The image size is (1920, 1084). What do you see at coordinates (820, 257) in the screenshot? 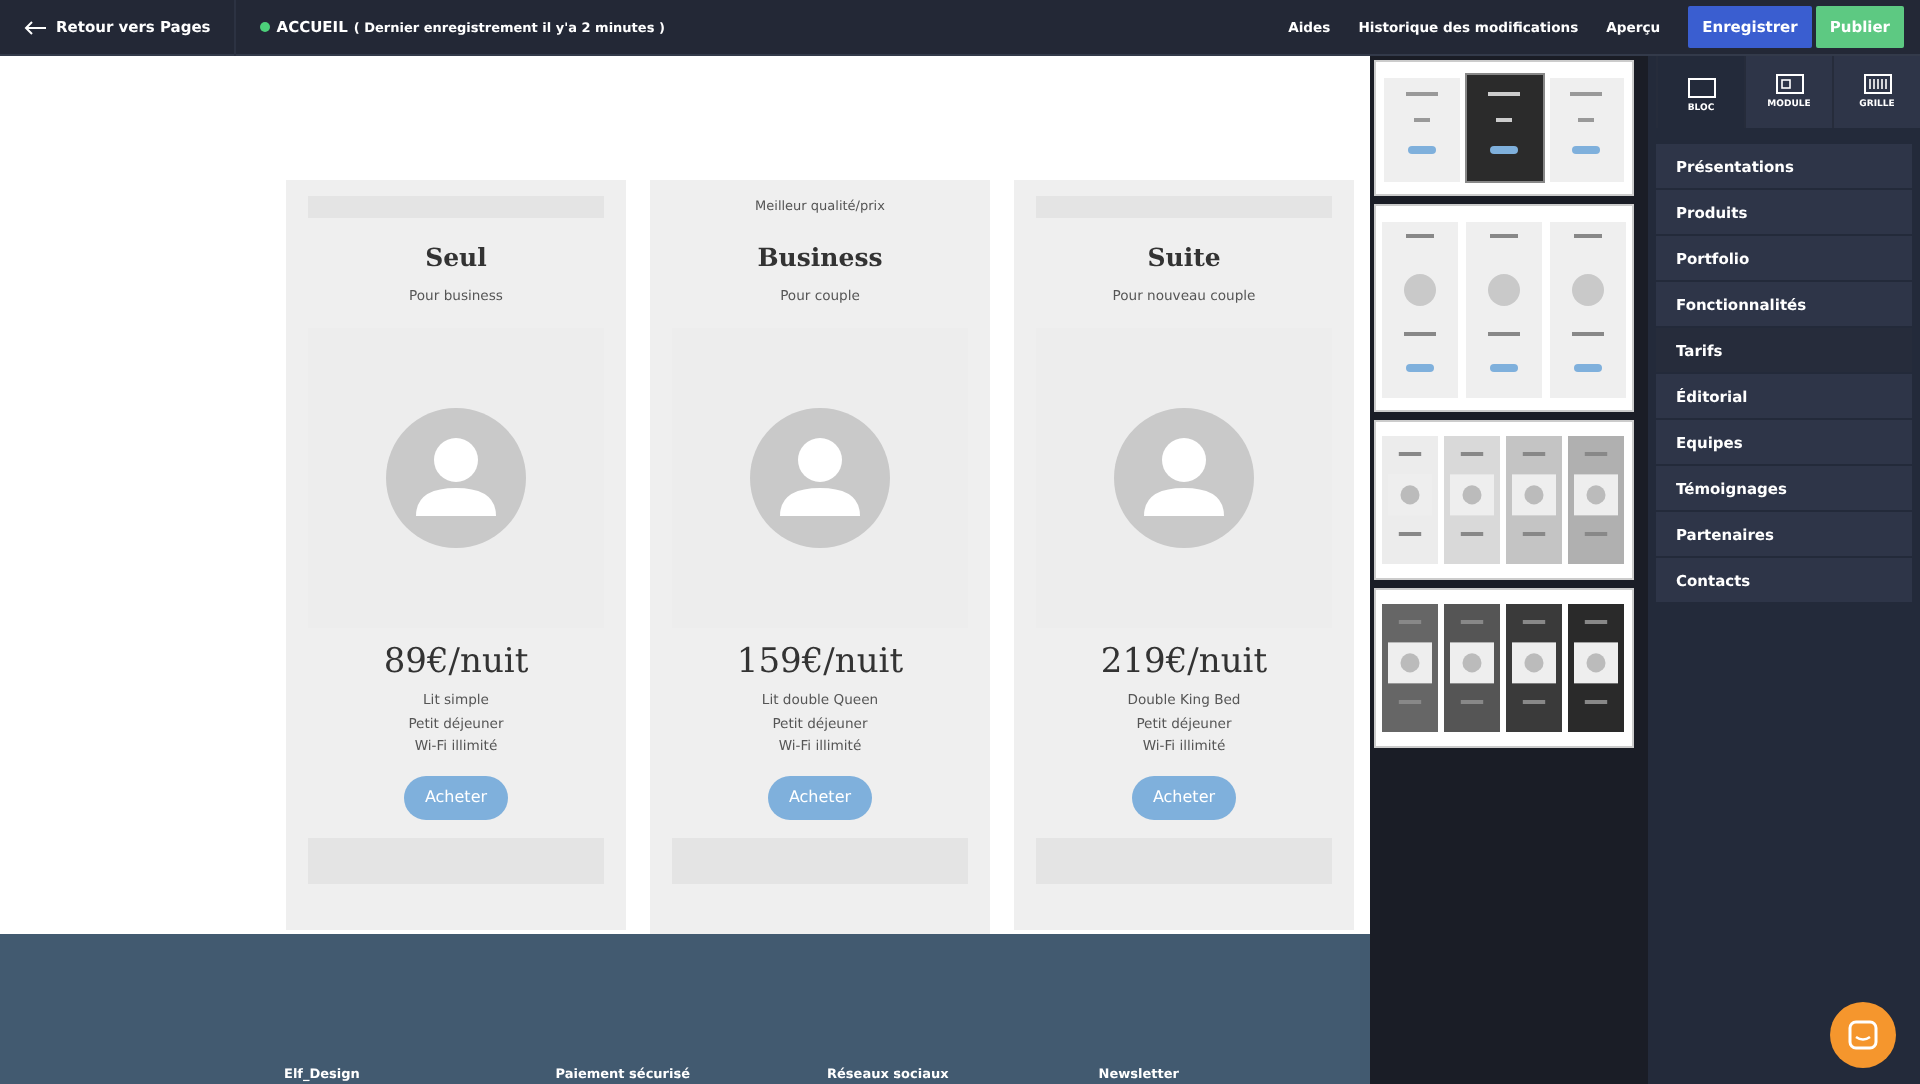
I see `plan-title: Business` at bounding box center [820, 257].